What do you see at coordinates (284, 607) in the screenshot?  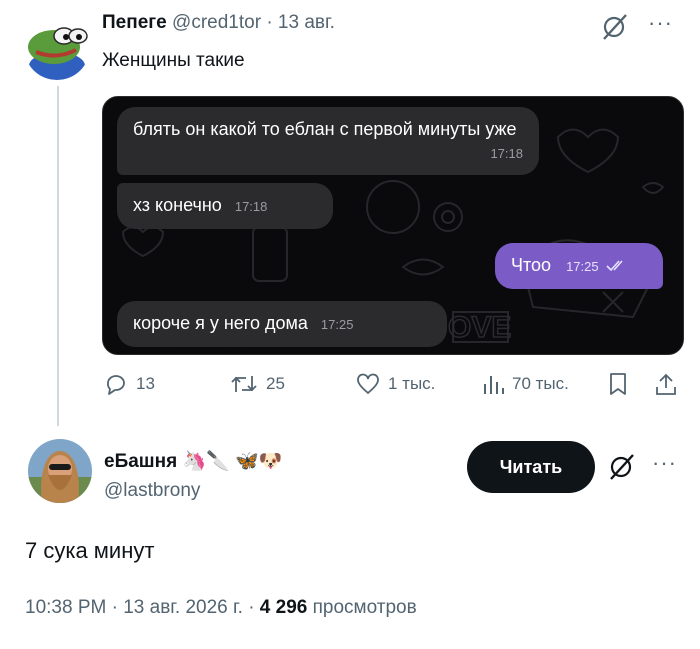 I see `tweet2-views-count: 4 296` at bounding box center [284, 607].